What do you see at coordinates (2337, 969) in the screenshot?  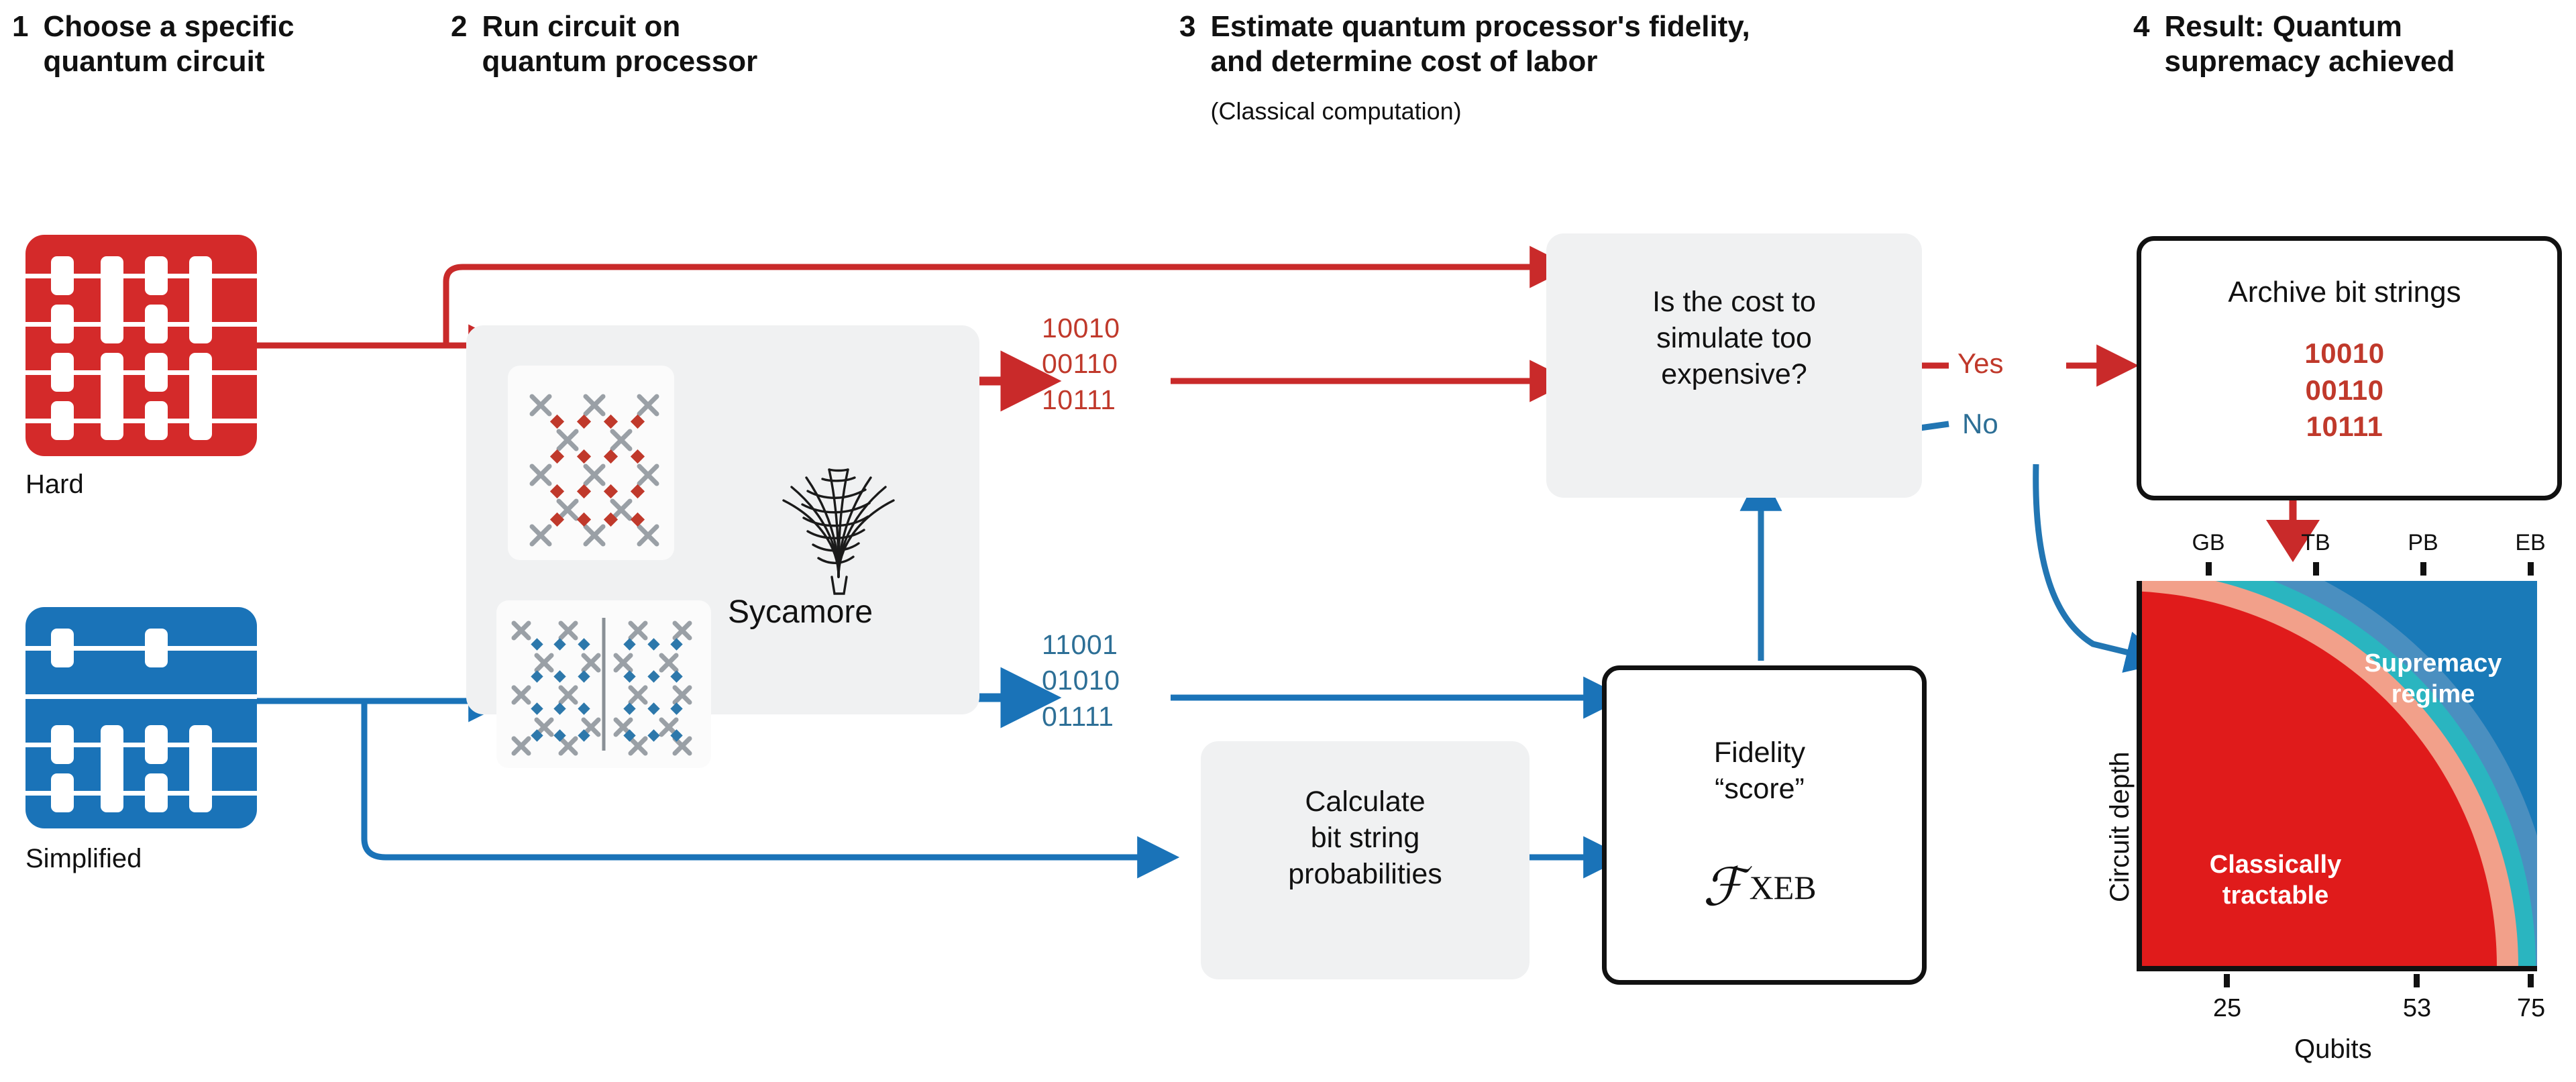 I see `chart-x-axis` at bounding box center [2337, 969].